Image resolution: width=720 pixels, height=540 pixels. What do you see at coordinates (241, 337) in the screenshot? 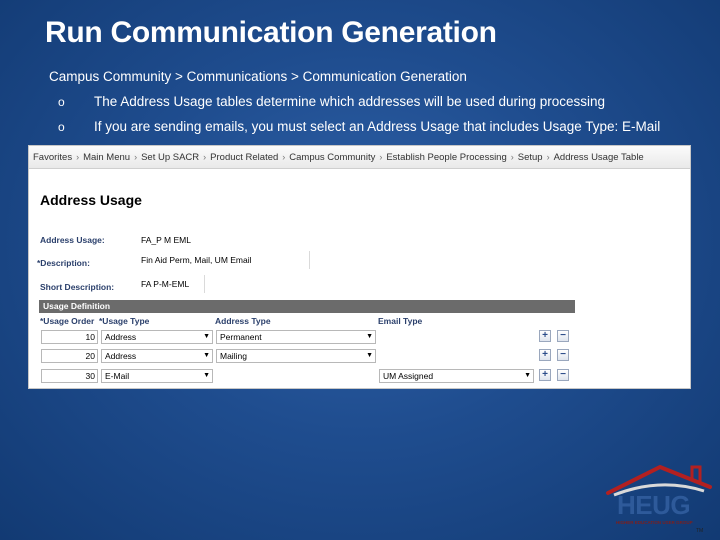
I see `address-type-value: Permanent` at bounding box center [241, 337].